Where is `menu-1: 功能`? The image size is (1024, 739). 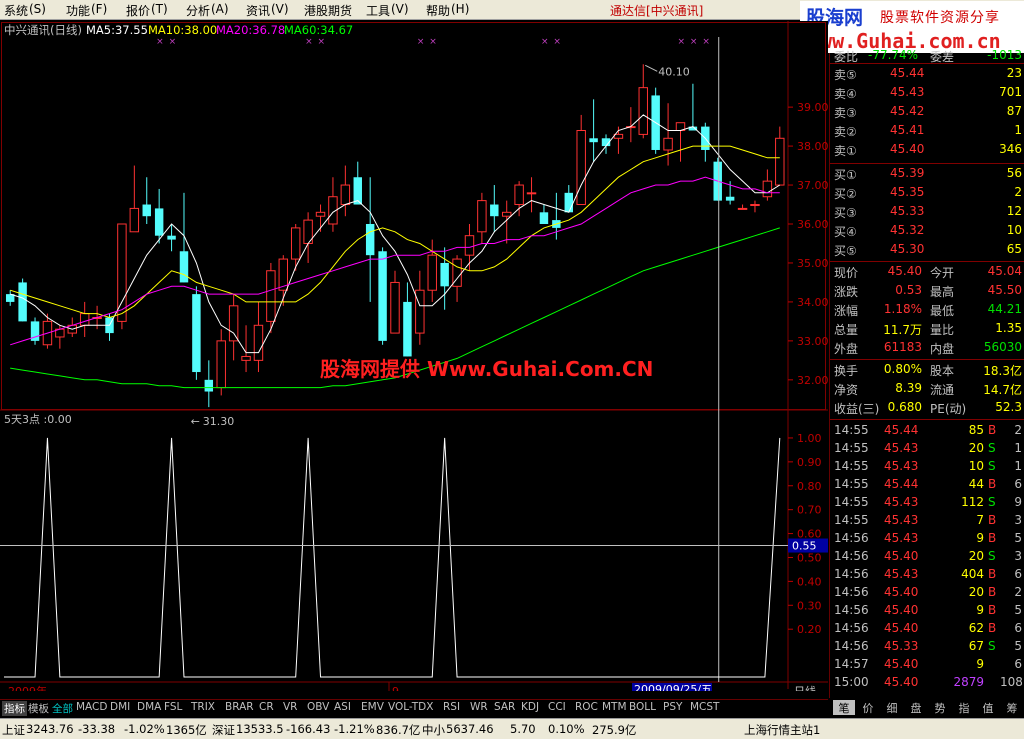
menu-1: 功能 is located at coordinates (78, 10).